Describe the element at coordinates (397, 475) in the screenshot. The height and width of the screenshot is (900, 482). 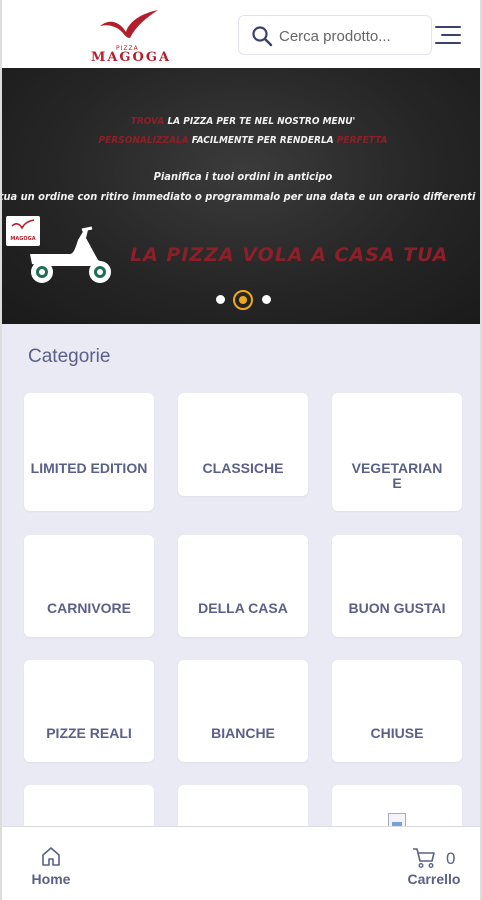
I see `category-label: VEGETARIANE` at that location.